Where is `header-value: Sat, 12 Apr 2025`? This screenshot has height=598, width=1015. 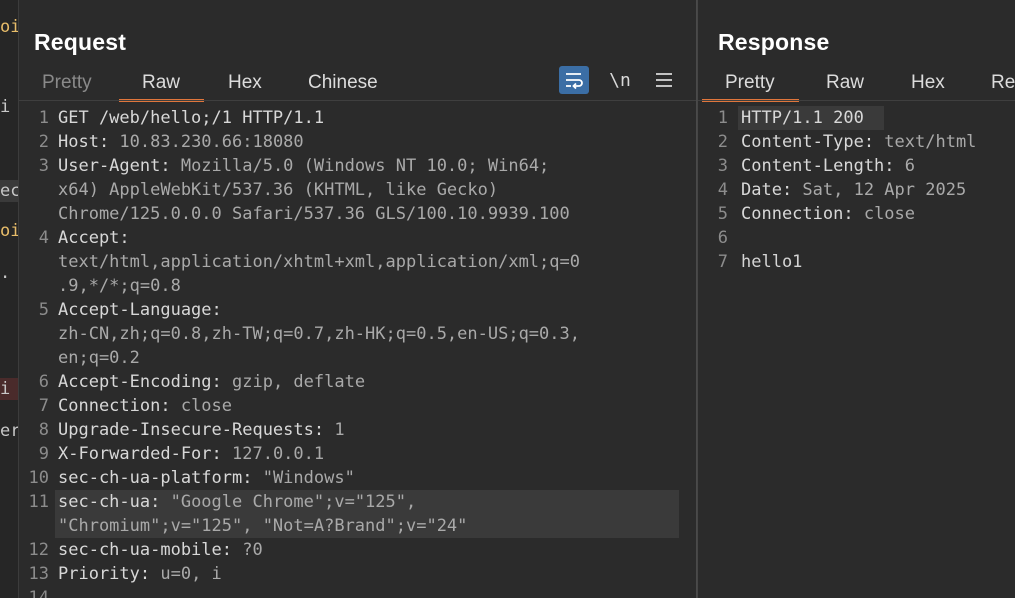
header-value: Sat, 12 Apr 2025 is located at coordinates (884, 190).